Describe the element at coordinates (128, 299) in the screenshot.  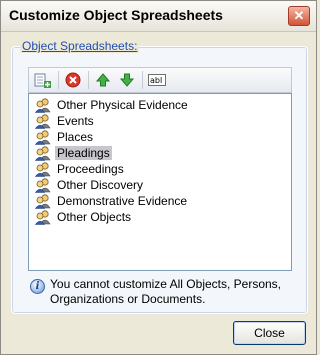
I see `info-line: Organizations or Documents.` at that location.